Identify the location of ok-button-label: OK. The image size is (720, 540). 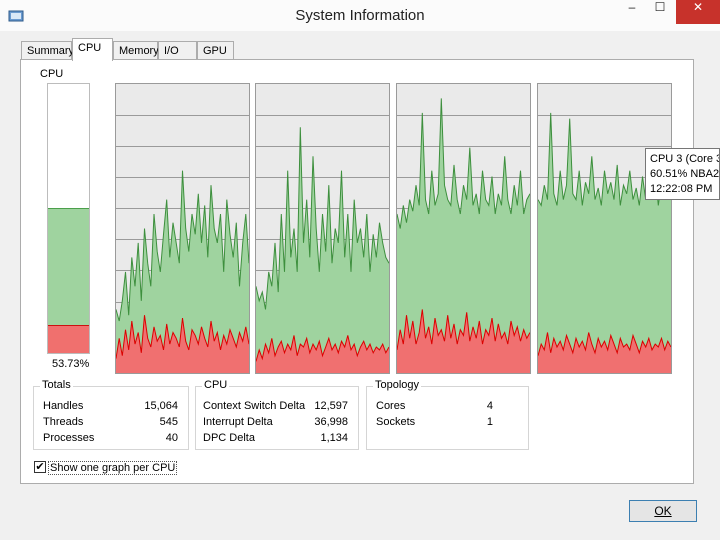
(663, 511).